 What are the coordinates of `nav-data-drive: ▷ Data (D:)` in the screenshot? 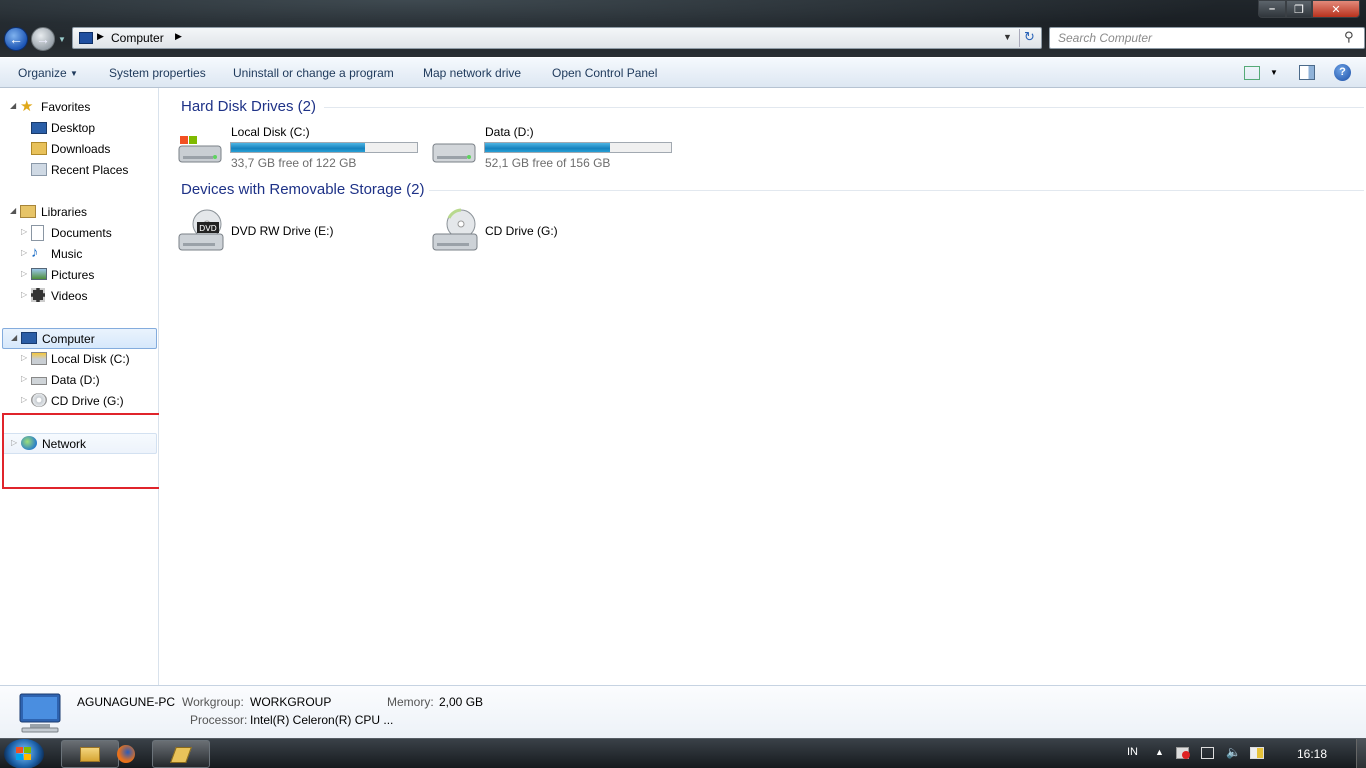 It's located at (79, 380).